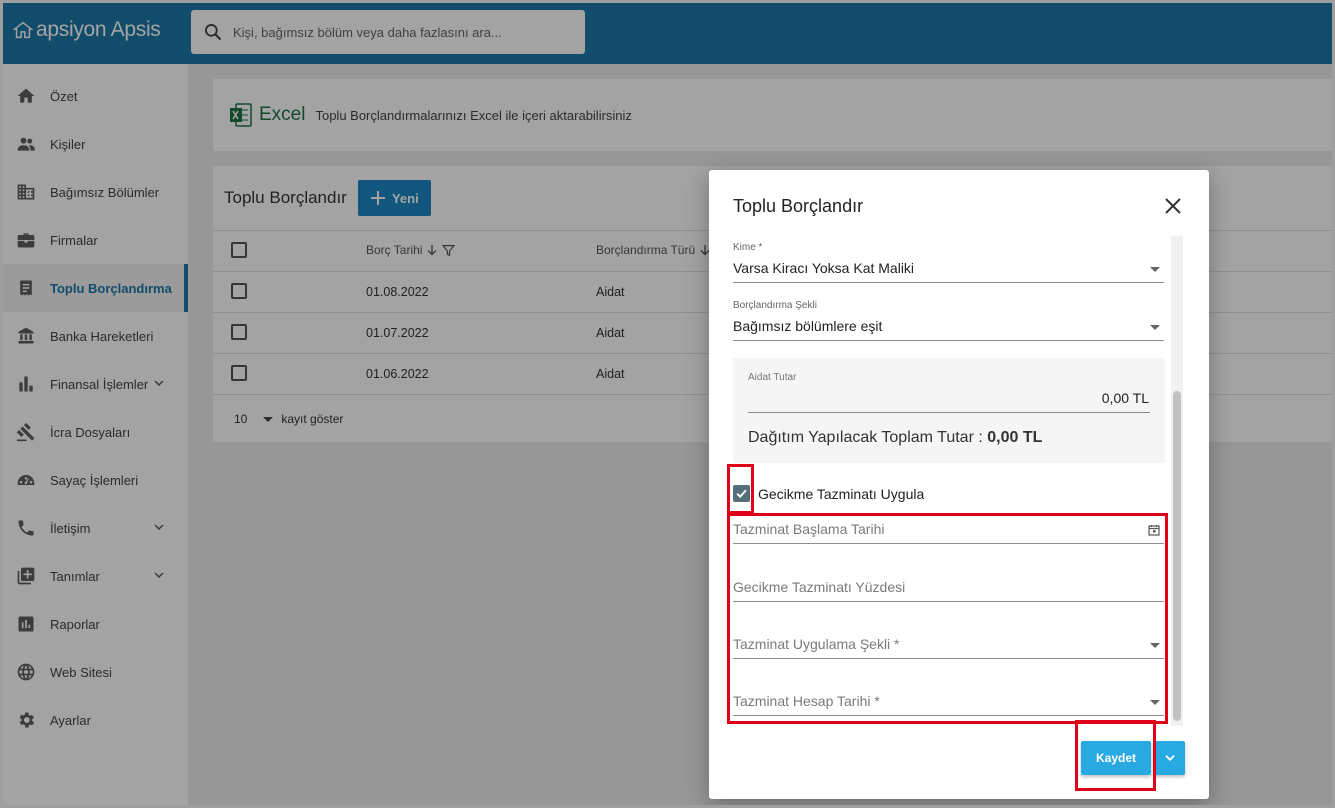  I want to click on gecikme-tazminati-label: Gecikme Tazminatı Uygula, so click(841, 493).